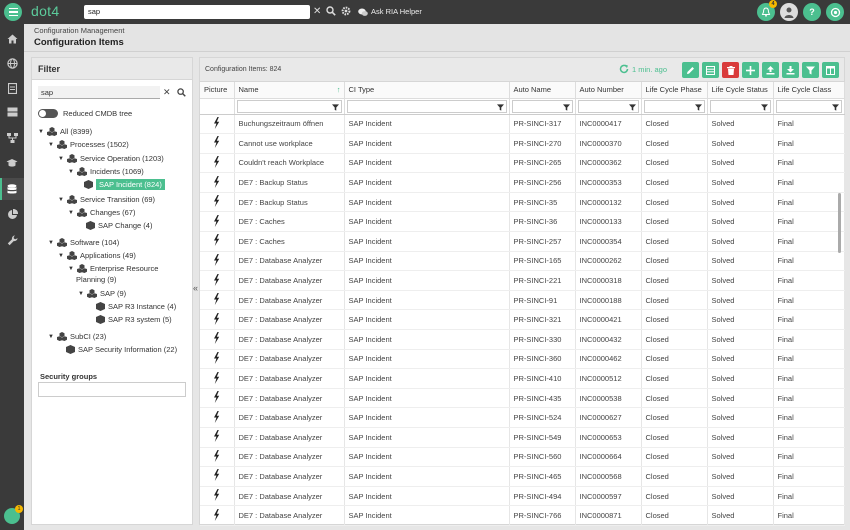 This screenshot has height=530, width=850. I want to click on nav-education-icon, so click(12, 163).